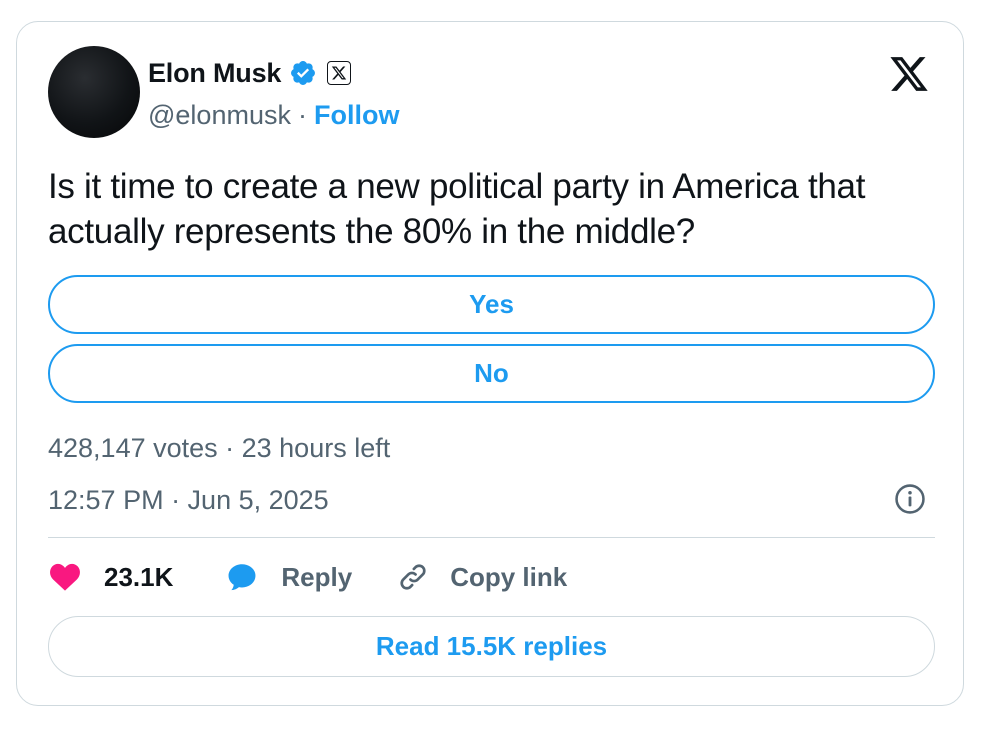 Image resolution: width=990 pixels, height=729 pixels. I want to click on like-button: 23.1K, so click(110, 577).